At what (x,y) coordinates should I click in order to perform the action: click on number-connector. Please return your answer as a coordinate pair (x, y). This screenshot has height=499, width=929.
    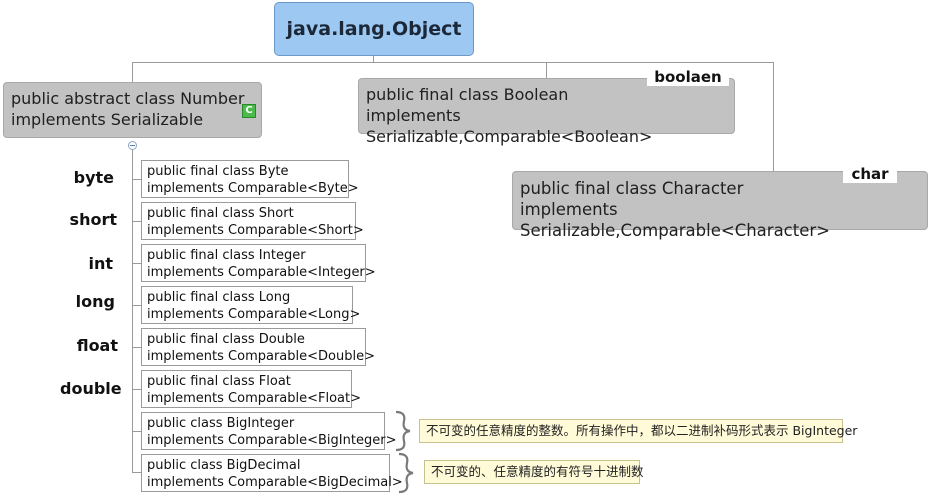
    Looking at the image, I should click on (132, 72).